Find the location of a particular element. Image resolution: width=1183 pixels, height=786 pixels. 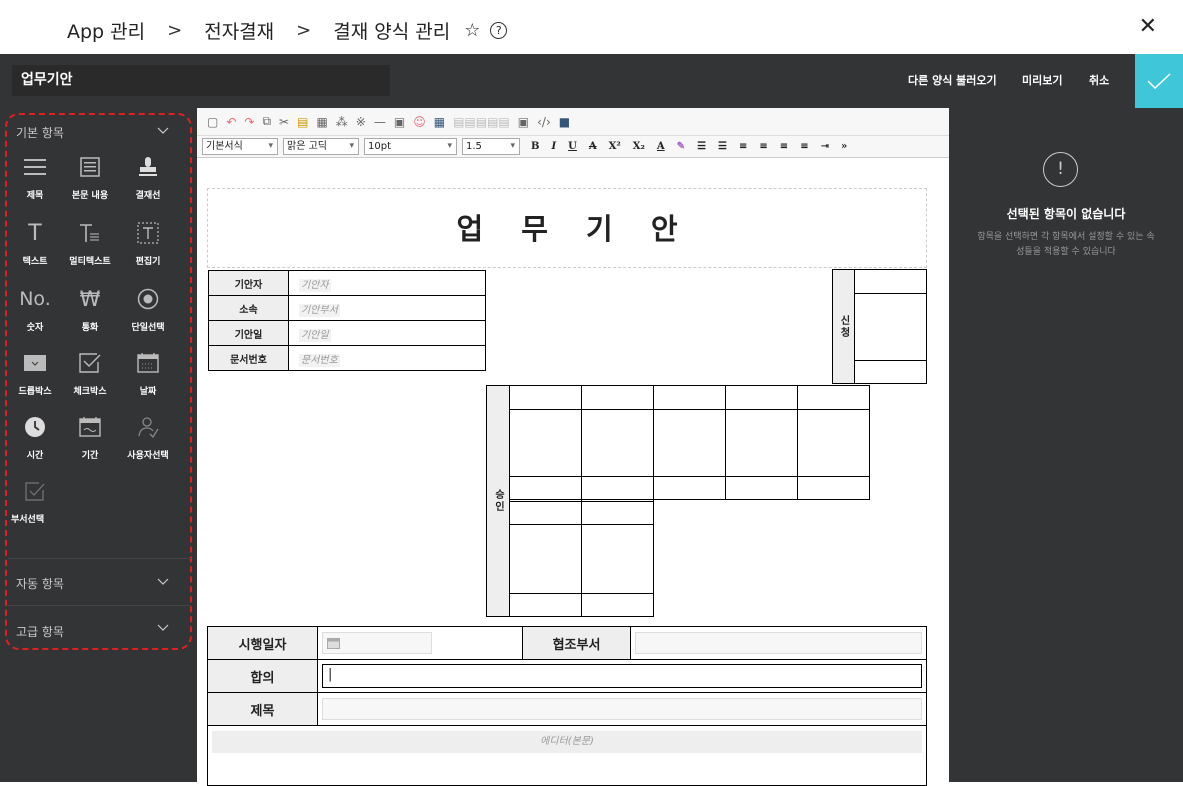

body-editor-placeholder: 에디터(본문) is located at coordinates (567, 742).